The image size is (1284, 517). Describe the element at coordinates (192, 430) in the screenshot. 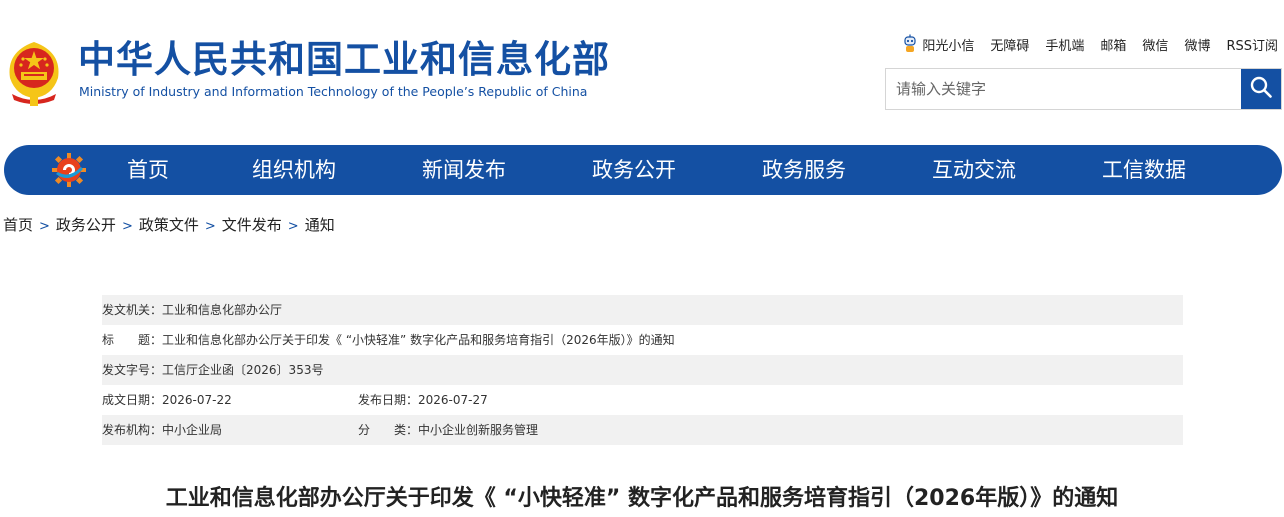

I see `meta-agency: 中小企业局` at that location.